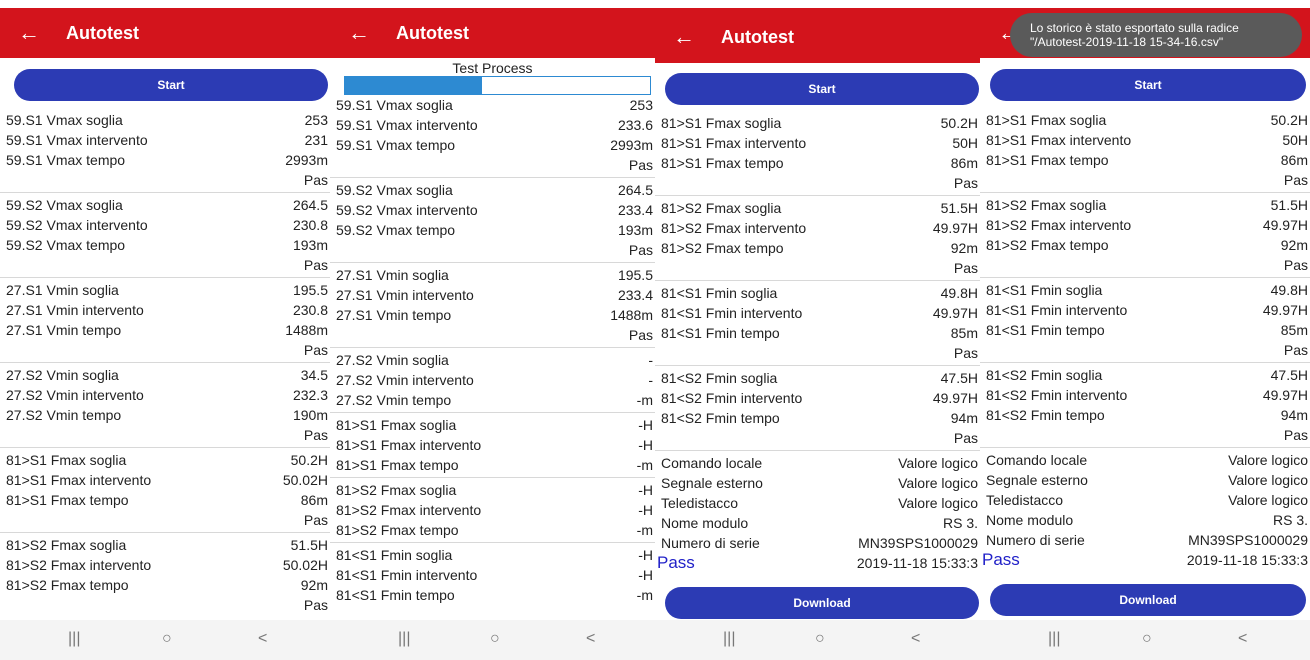  I want to click on result-value: 264.5, so click(310, 205).